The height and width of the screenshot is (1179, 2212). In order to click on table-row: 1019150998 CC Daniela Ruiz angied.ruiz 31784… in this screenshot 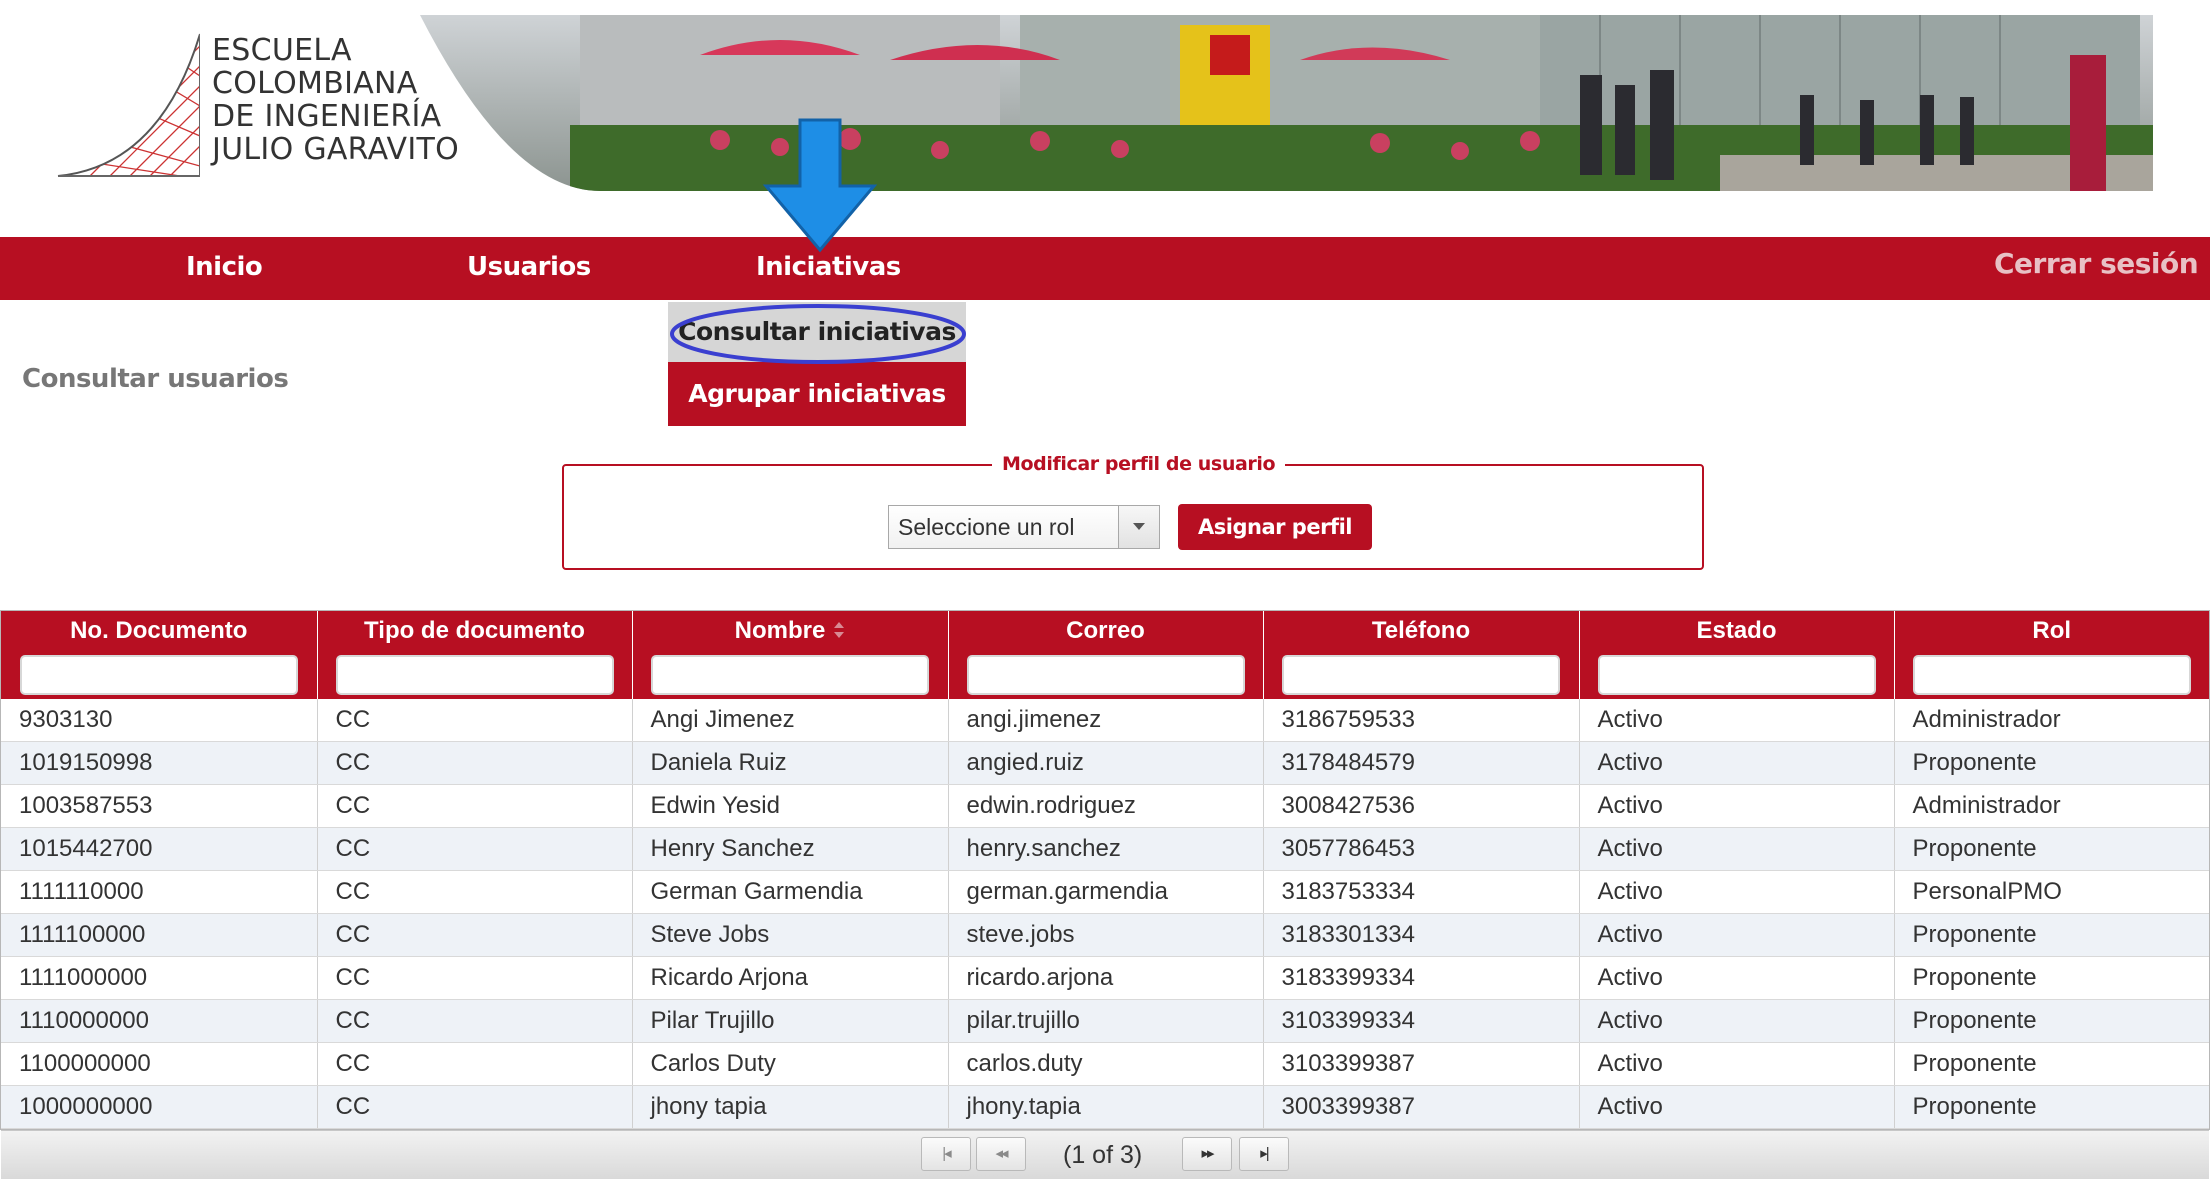, I will do `click(1105, 763)`.